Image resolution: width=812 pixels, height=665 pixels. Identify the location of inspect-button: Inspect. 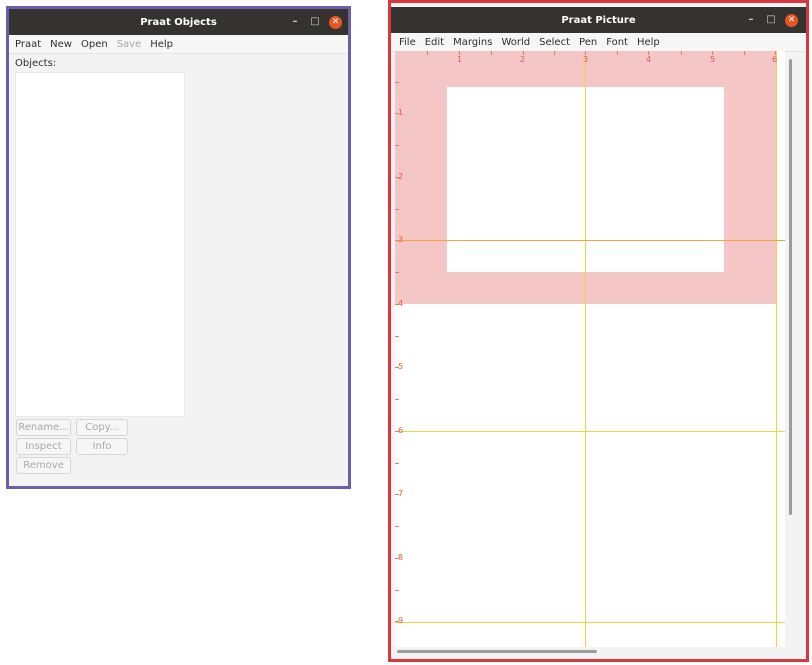
(43, 446).